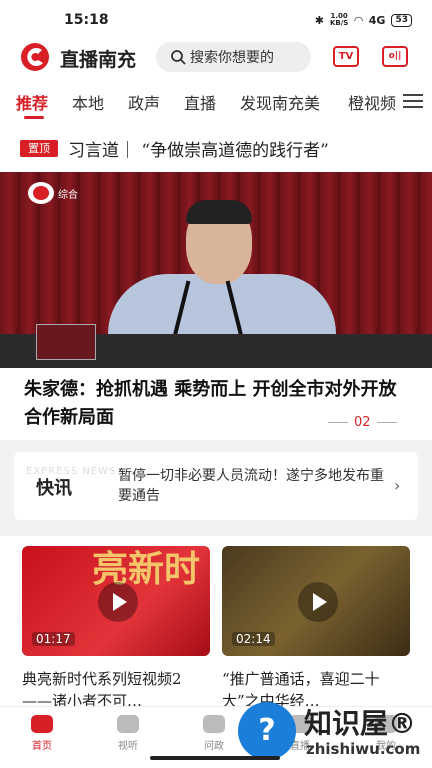  Describe the element at coordinates (319, 20) in the screenshot. I see `bluetooth-icon: ✱` at that location.